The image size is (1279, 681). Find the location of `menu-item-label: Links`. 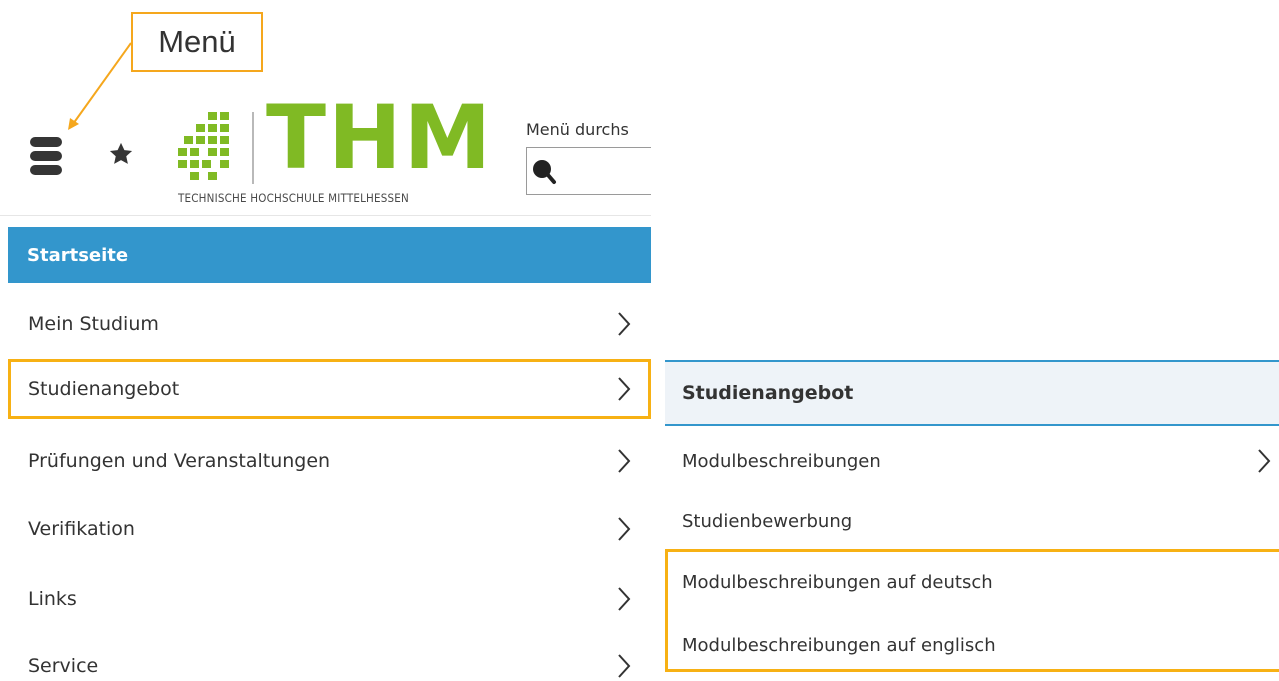

menu-item-label: Links is located at coordinates (52, 599).